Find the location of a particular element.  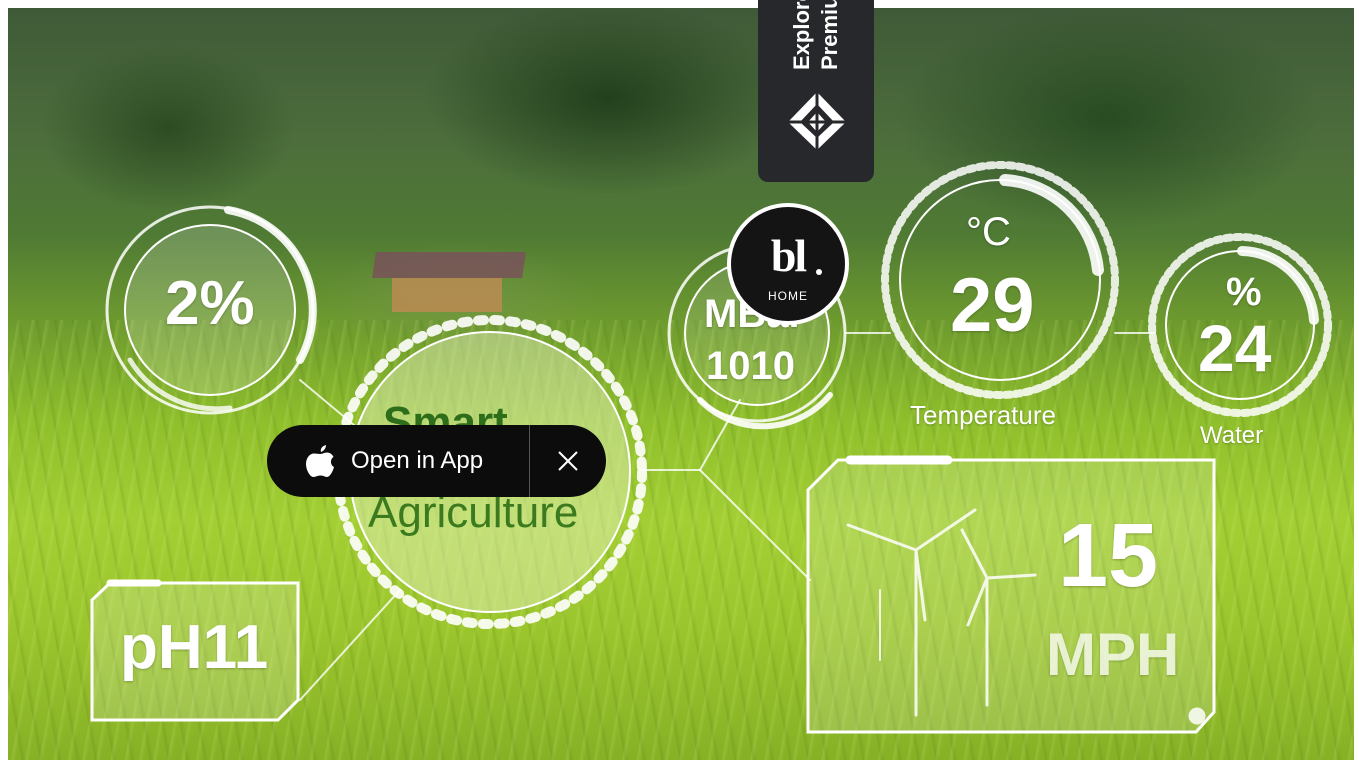

temperature-value: 29 is located at coordinates (992, 305).